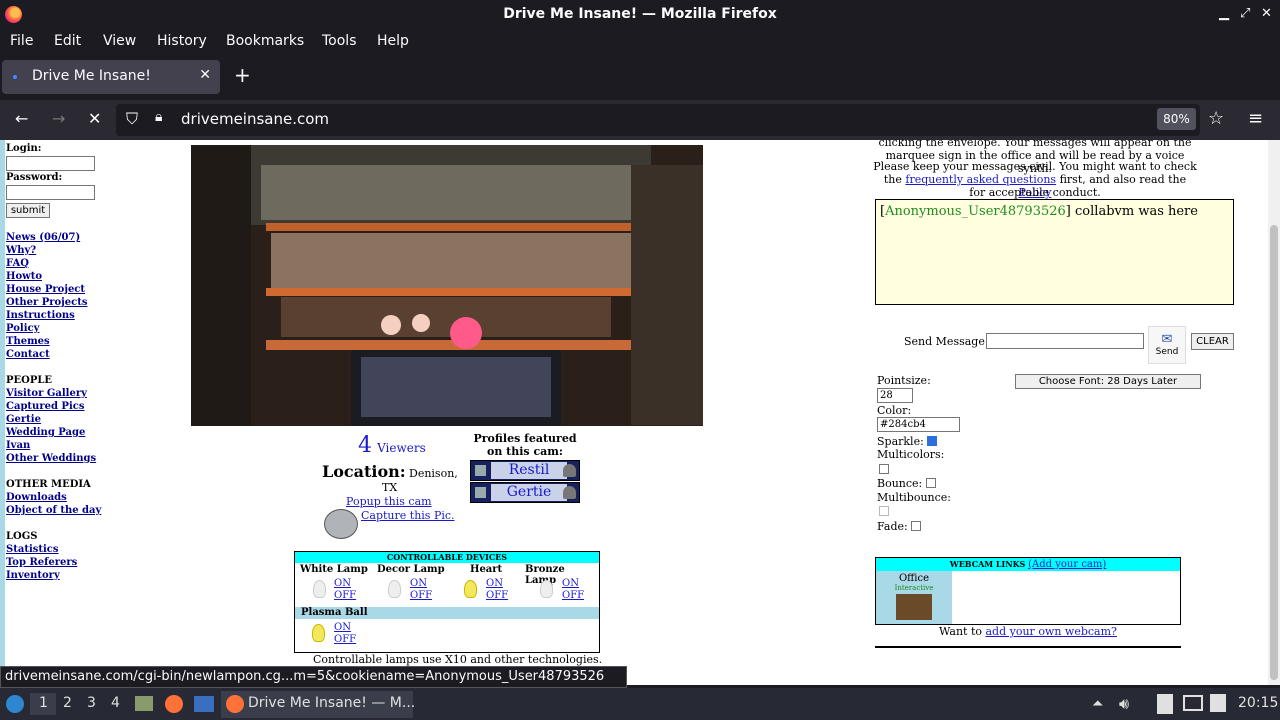 The height and width of the screenshot is (720, 1280). Describe the element at coordinates (242, 75) in the screenshot. I see `new-tab-button: +` at that location.